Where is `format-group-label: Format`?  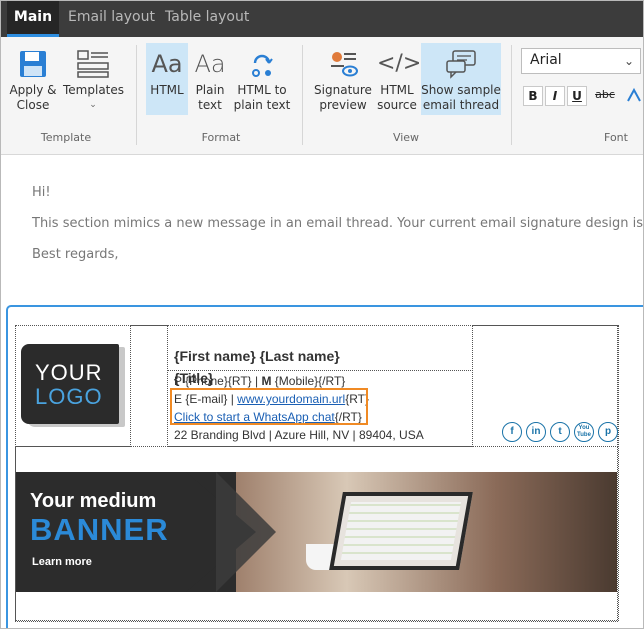 format-group-label: Format is located at coordinates (221, 137).